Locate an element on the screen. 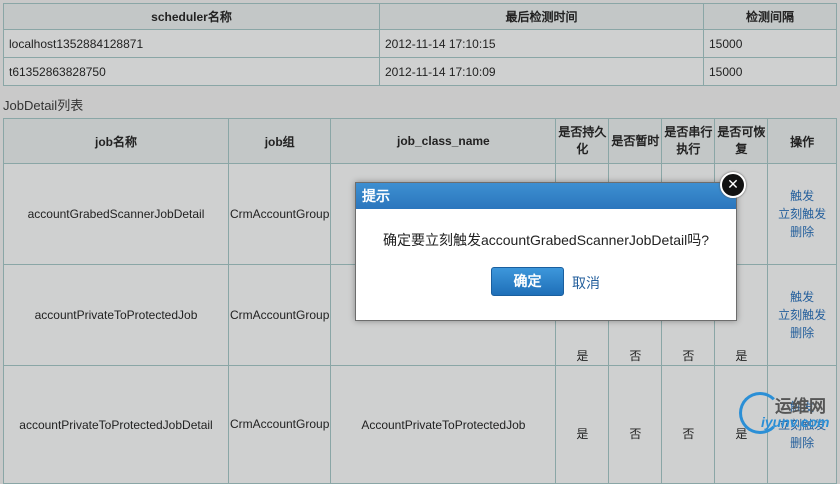 This screenshot has height=484, width=840. cancel-link: 取消 is located at coordinates (586, 283).